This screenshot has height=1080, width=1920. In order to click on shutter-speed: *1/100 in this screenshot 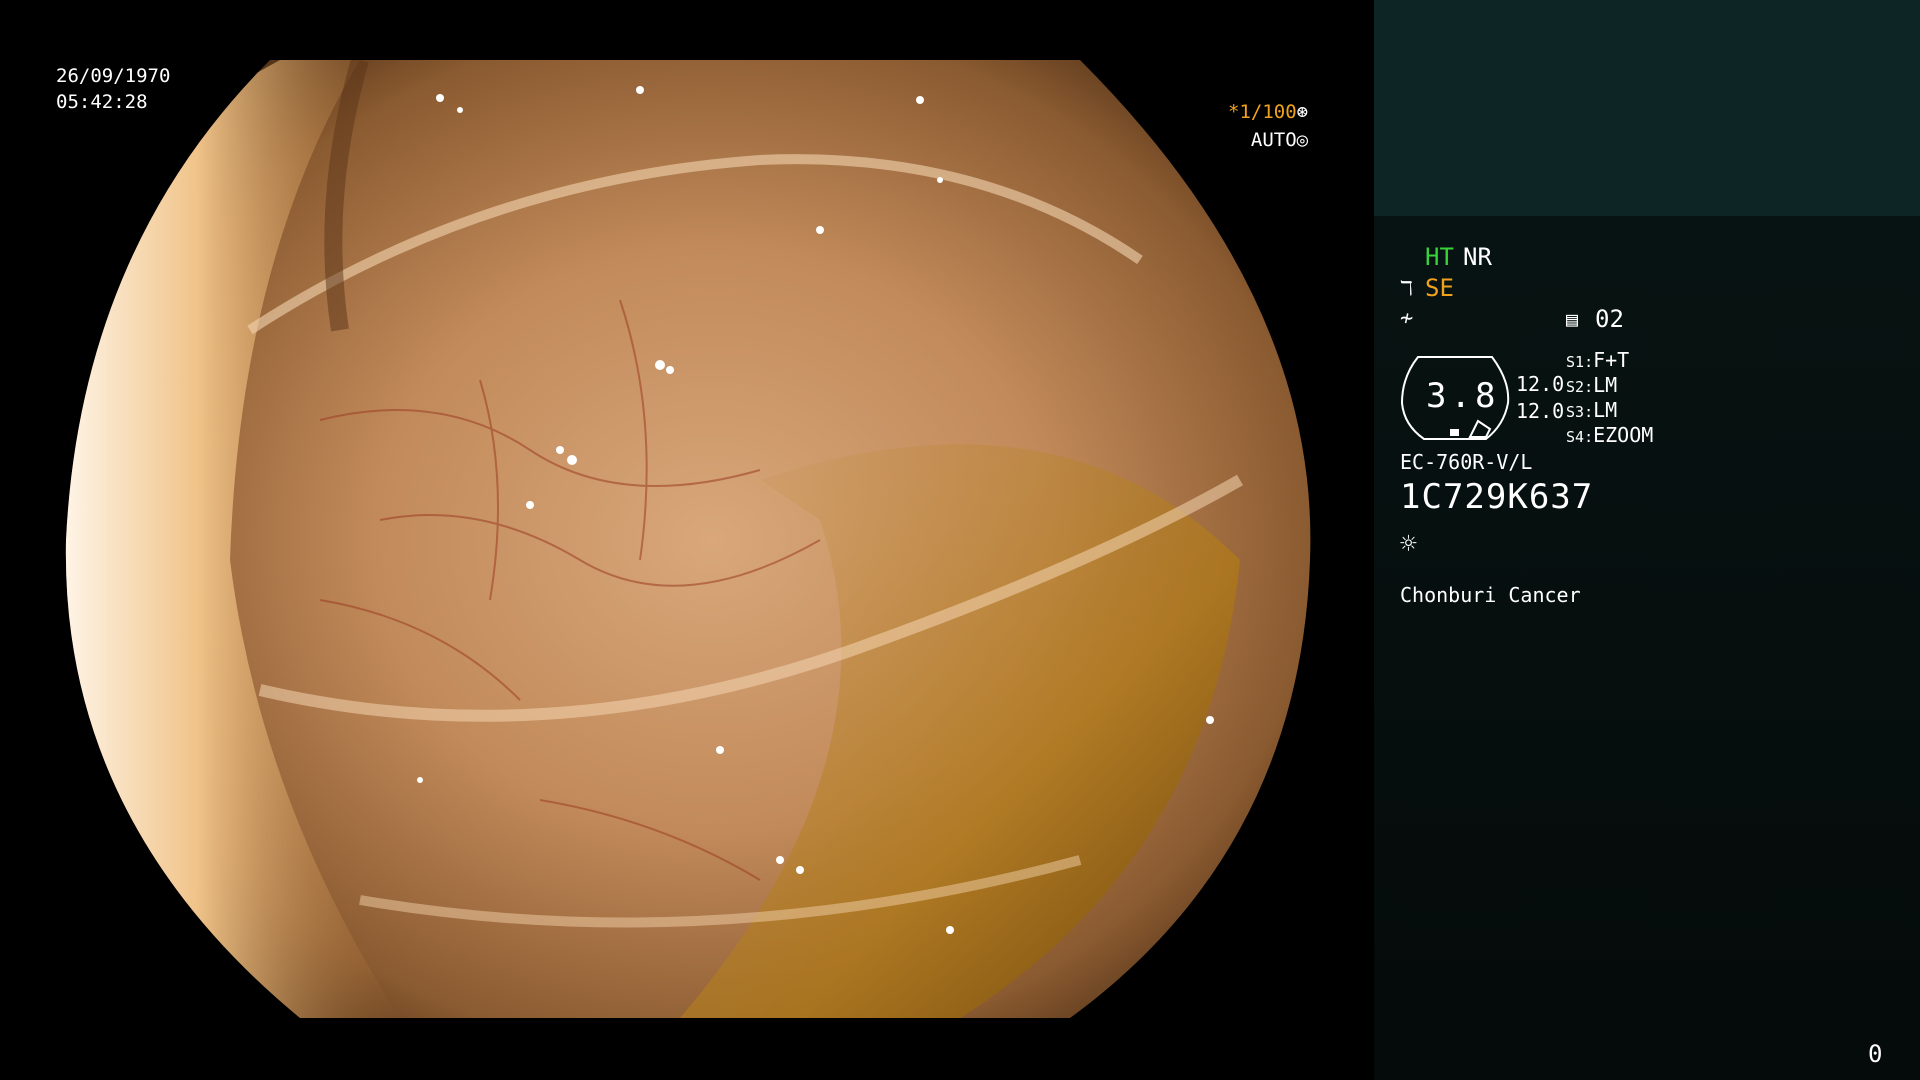, I will do `click(1262, 112)`.